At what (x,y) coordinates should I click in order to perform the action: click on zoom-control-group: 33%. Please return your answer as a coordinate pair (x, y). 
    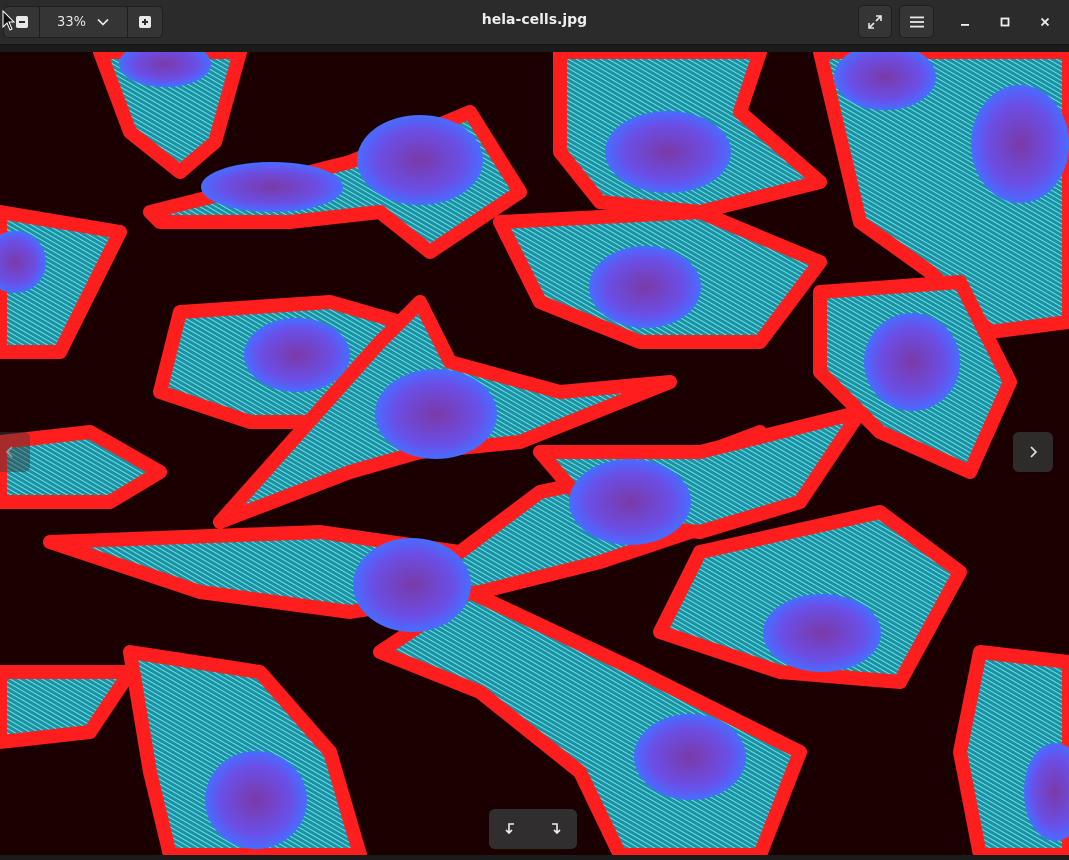
    Looking at the image, I should click on (83, 22).